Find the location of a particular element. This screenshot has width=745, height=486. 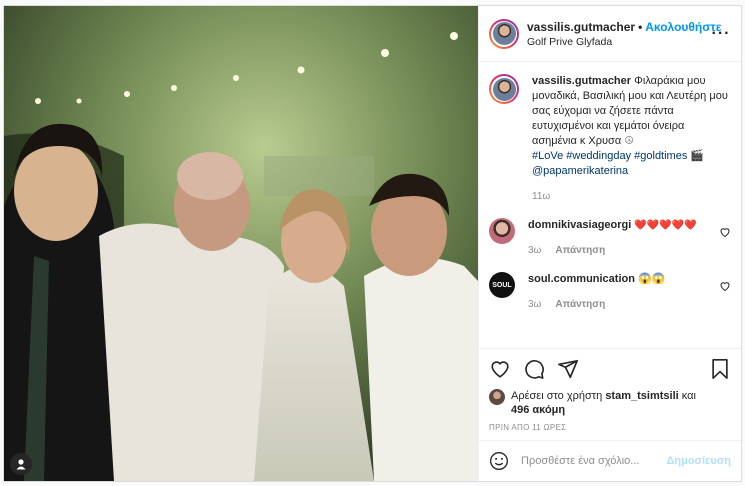

likes-count: 496 ακόμη is located at coordinates (538, 410).